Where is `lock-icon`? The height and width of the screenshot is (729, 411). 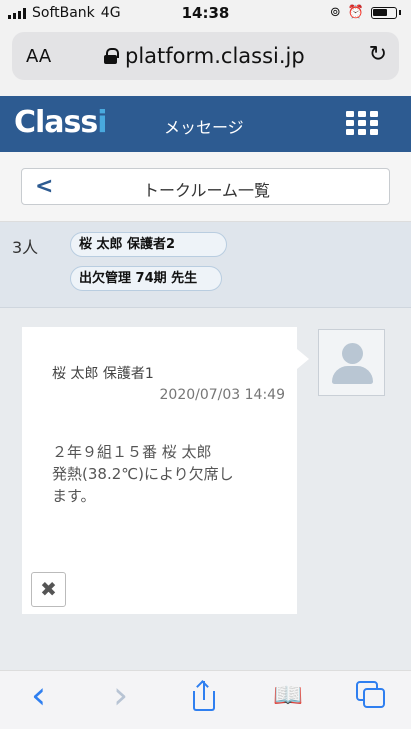
lock-icon is located at coordinates (111, 56).